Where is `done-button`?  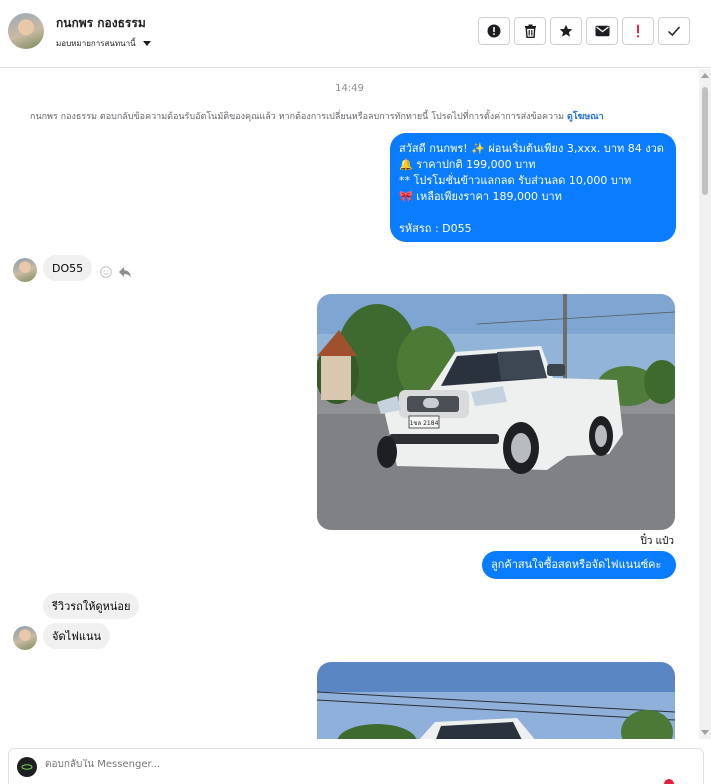
done-button is located at coordinates (674, 31).